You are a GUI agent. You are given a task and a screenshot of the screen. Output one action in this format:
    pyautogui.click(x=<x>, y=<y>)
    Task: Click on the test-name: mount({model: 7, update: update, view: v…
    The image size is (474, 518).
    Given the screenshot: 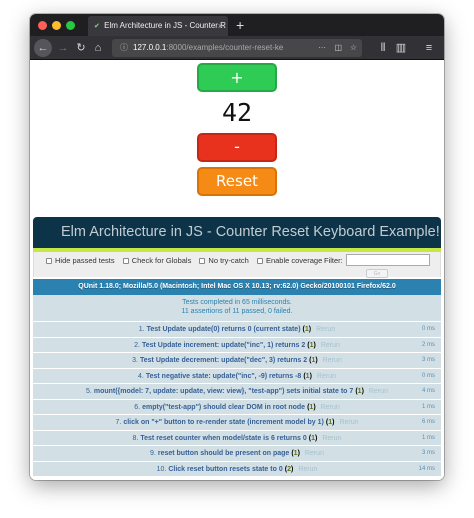 What is the action you would take?
    pyautogui.click(x=223, y=391)
    